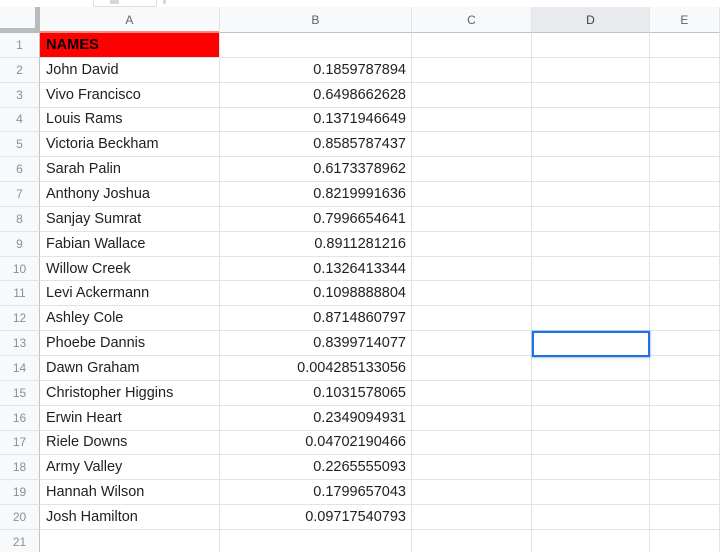 The height and width of the screenshot is (552, 720). What do you see at coordinates (20, 540) in the screenshot?
I see `row-header-21: 21` at bounding box center [20, 540].